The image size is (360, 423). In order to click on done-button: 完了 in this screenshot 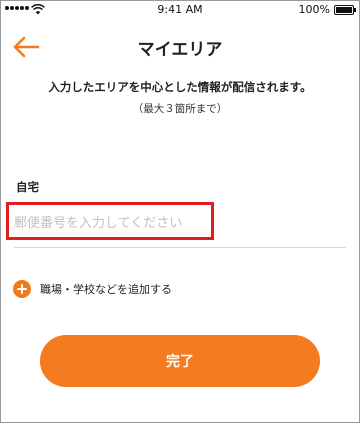, I will do `click(180, 361)`.